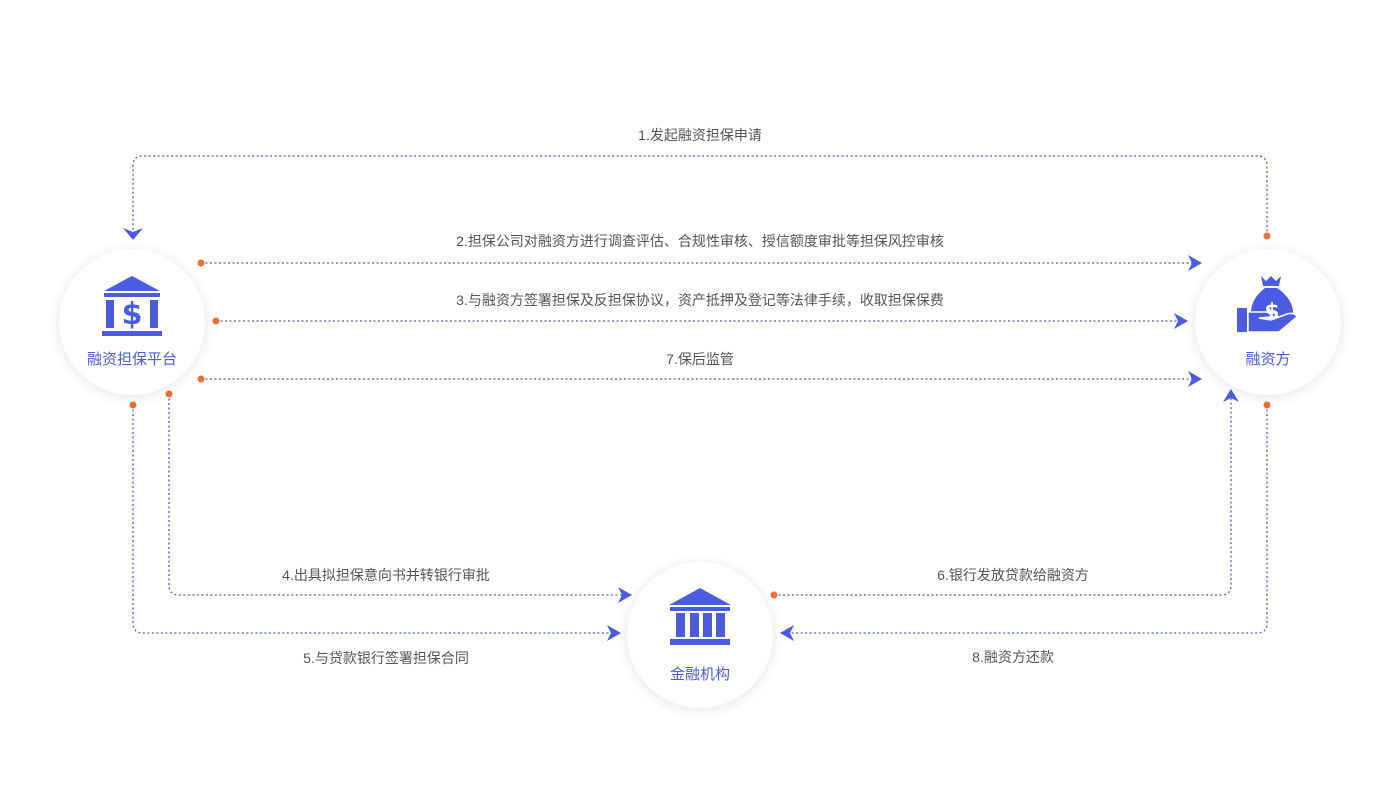  What do you see at coordinates (386, 575) in the screenshot?
I see `step-label-4: 4.出具拟担保意向书并转银行审批` at bounding box center [386, 575].